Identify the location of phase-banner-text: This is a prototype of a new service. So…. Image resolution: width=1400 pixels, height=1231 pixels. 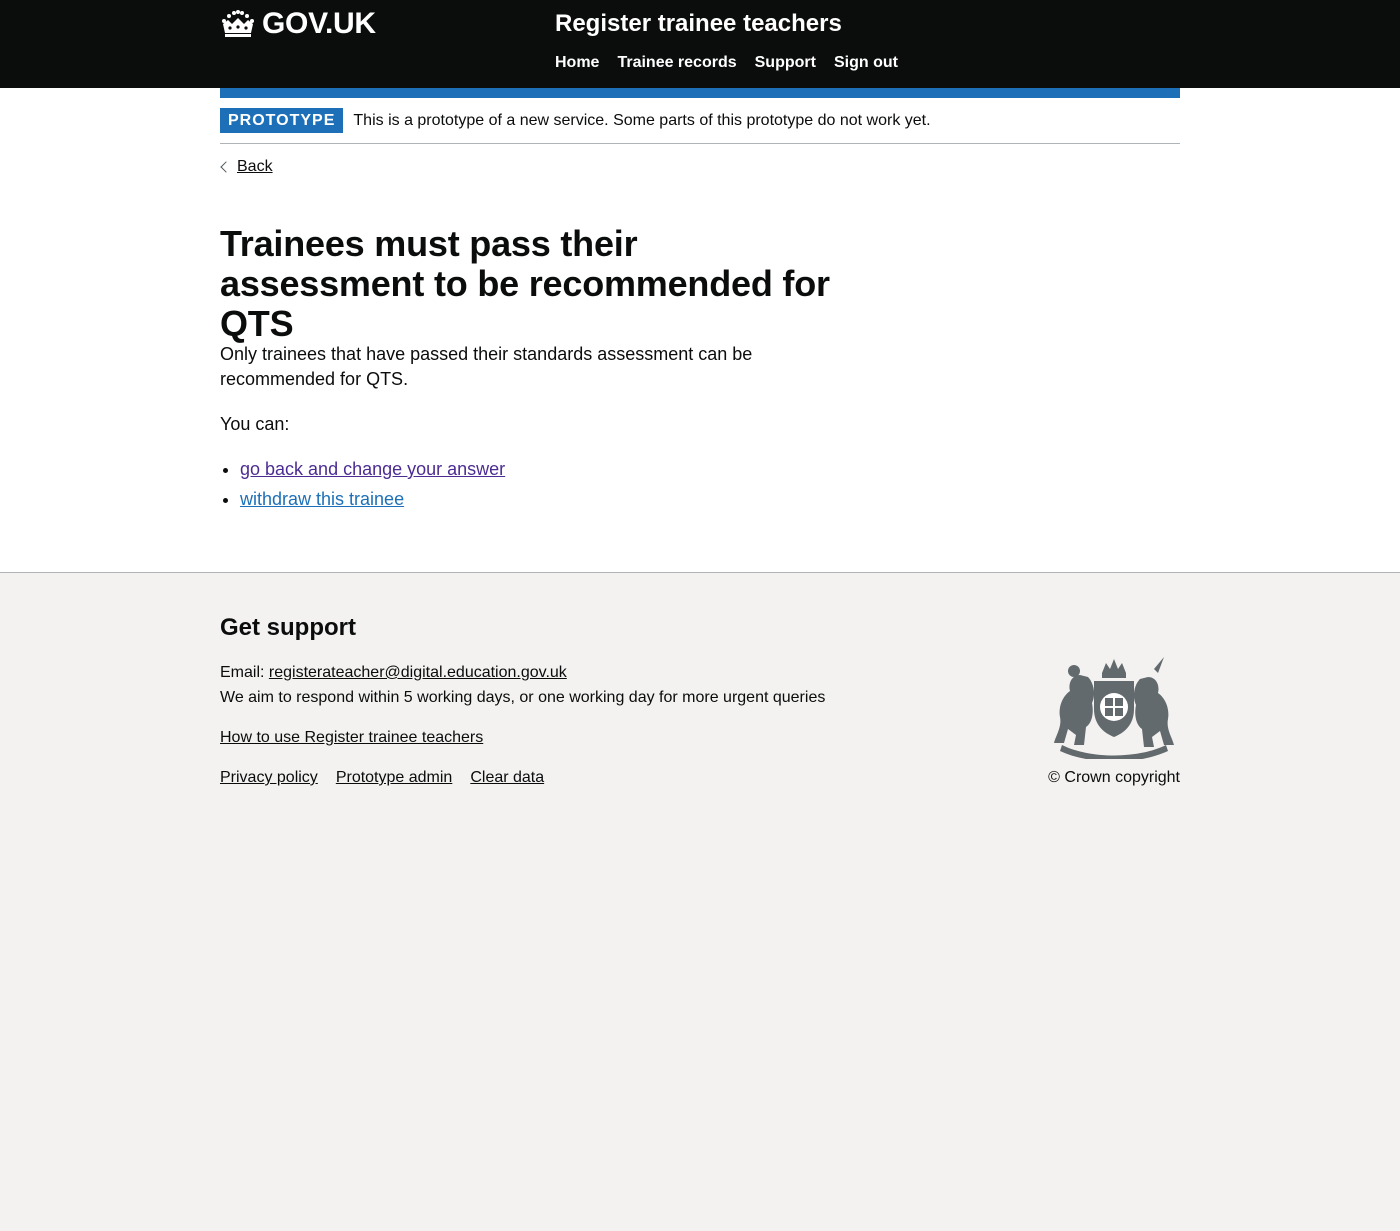
(642, 120).